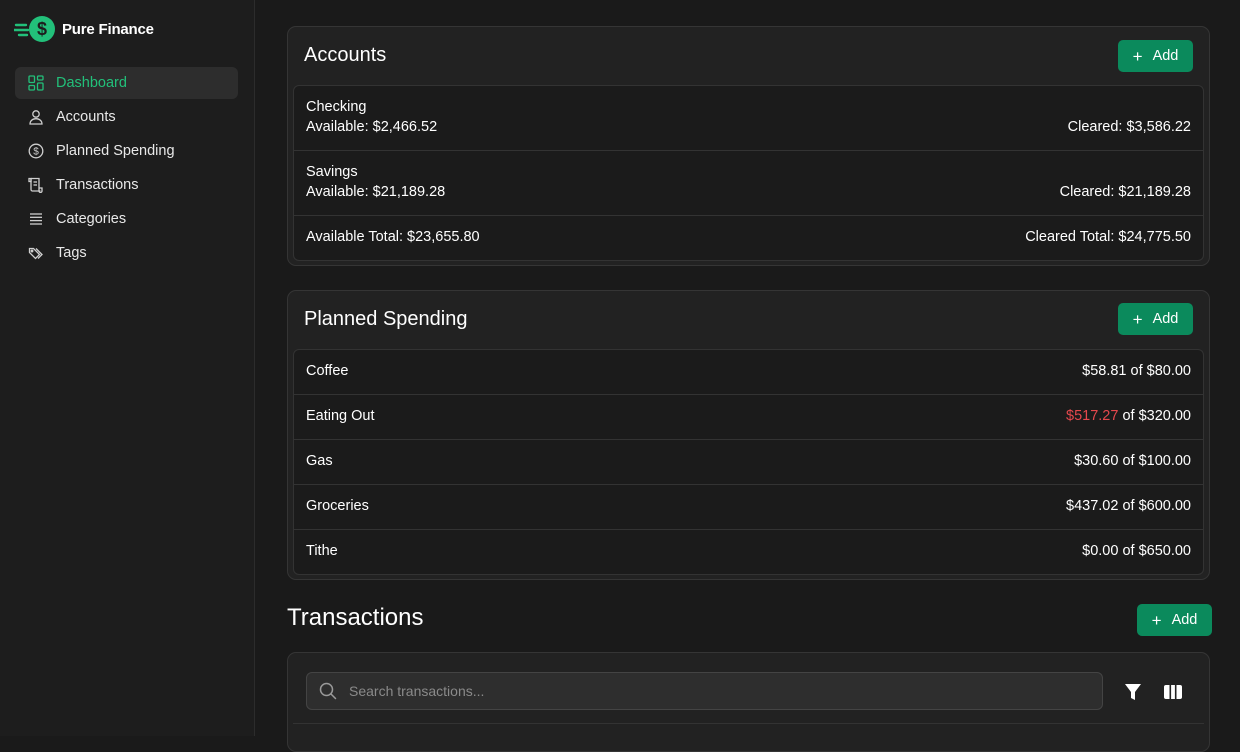  I want to click on sidebar-item-label: Tags, so click(71, 253).